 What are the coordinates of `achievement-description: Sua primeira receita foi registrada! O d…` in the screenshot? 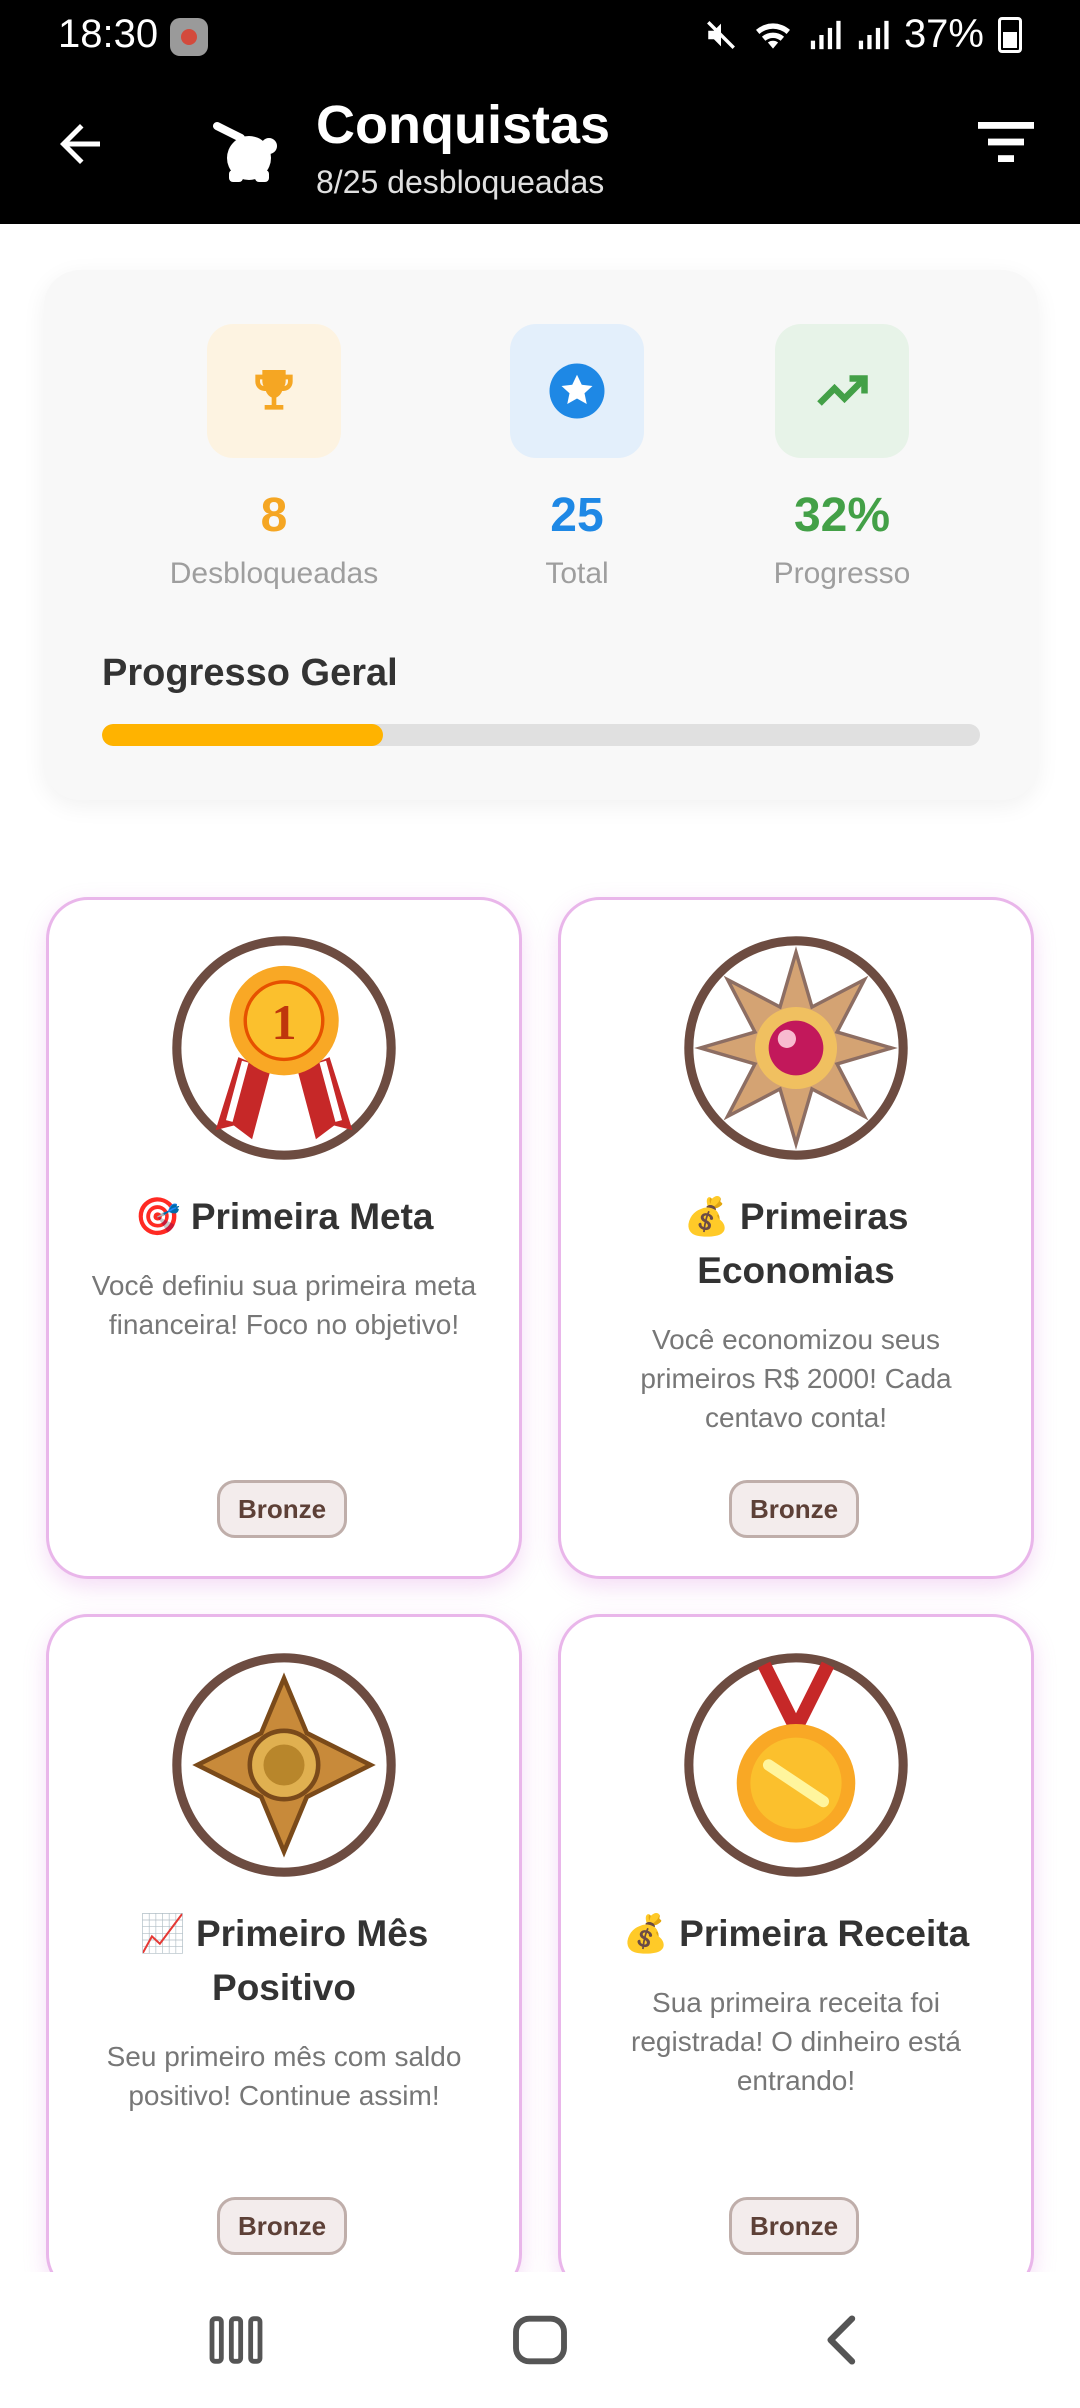 It's located at (796, 2041).